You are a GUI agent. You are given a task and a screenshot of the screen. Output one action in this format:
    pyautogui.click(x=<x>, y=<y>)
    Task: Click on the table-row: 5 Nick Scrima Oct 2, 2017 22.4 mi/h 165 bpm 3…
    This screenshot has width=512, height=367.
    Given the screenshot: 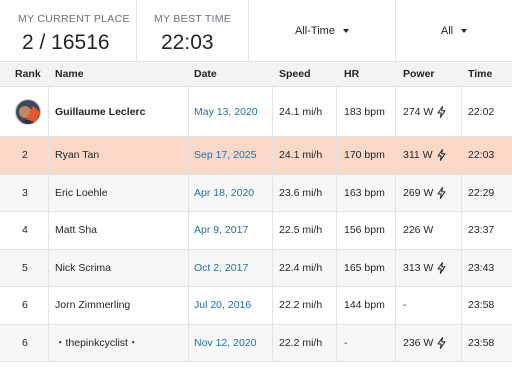 What is the action you would take?
    pyautogui.click(x=256, y=268)
    